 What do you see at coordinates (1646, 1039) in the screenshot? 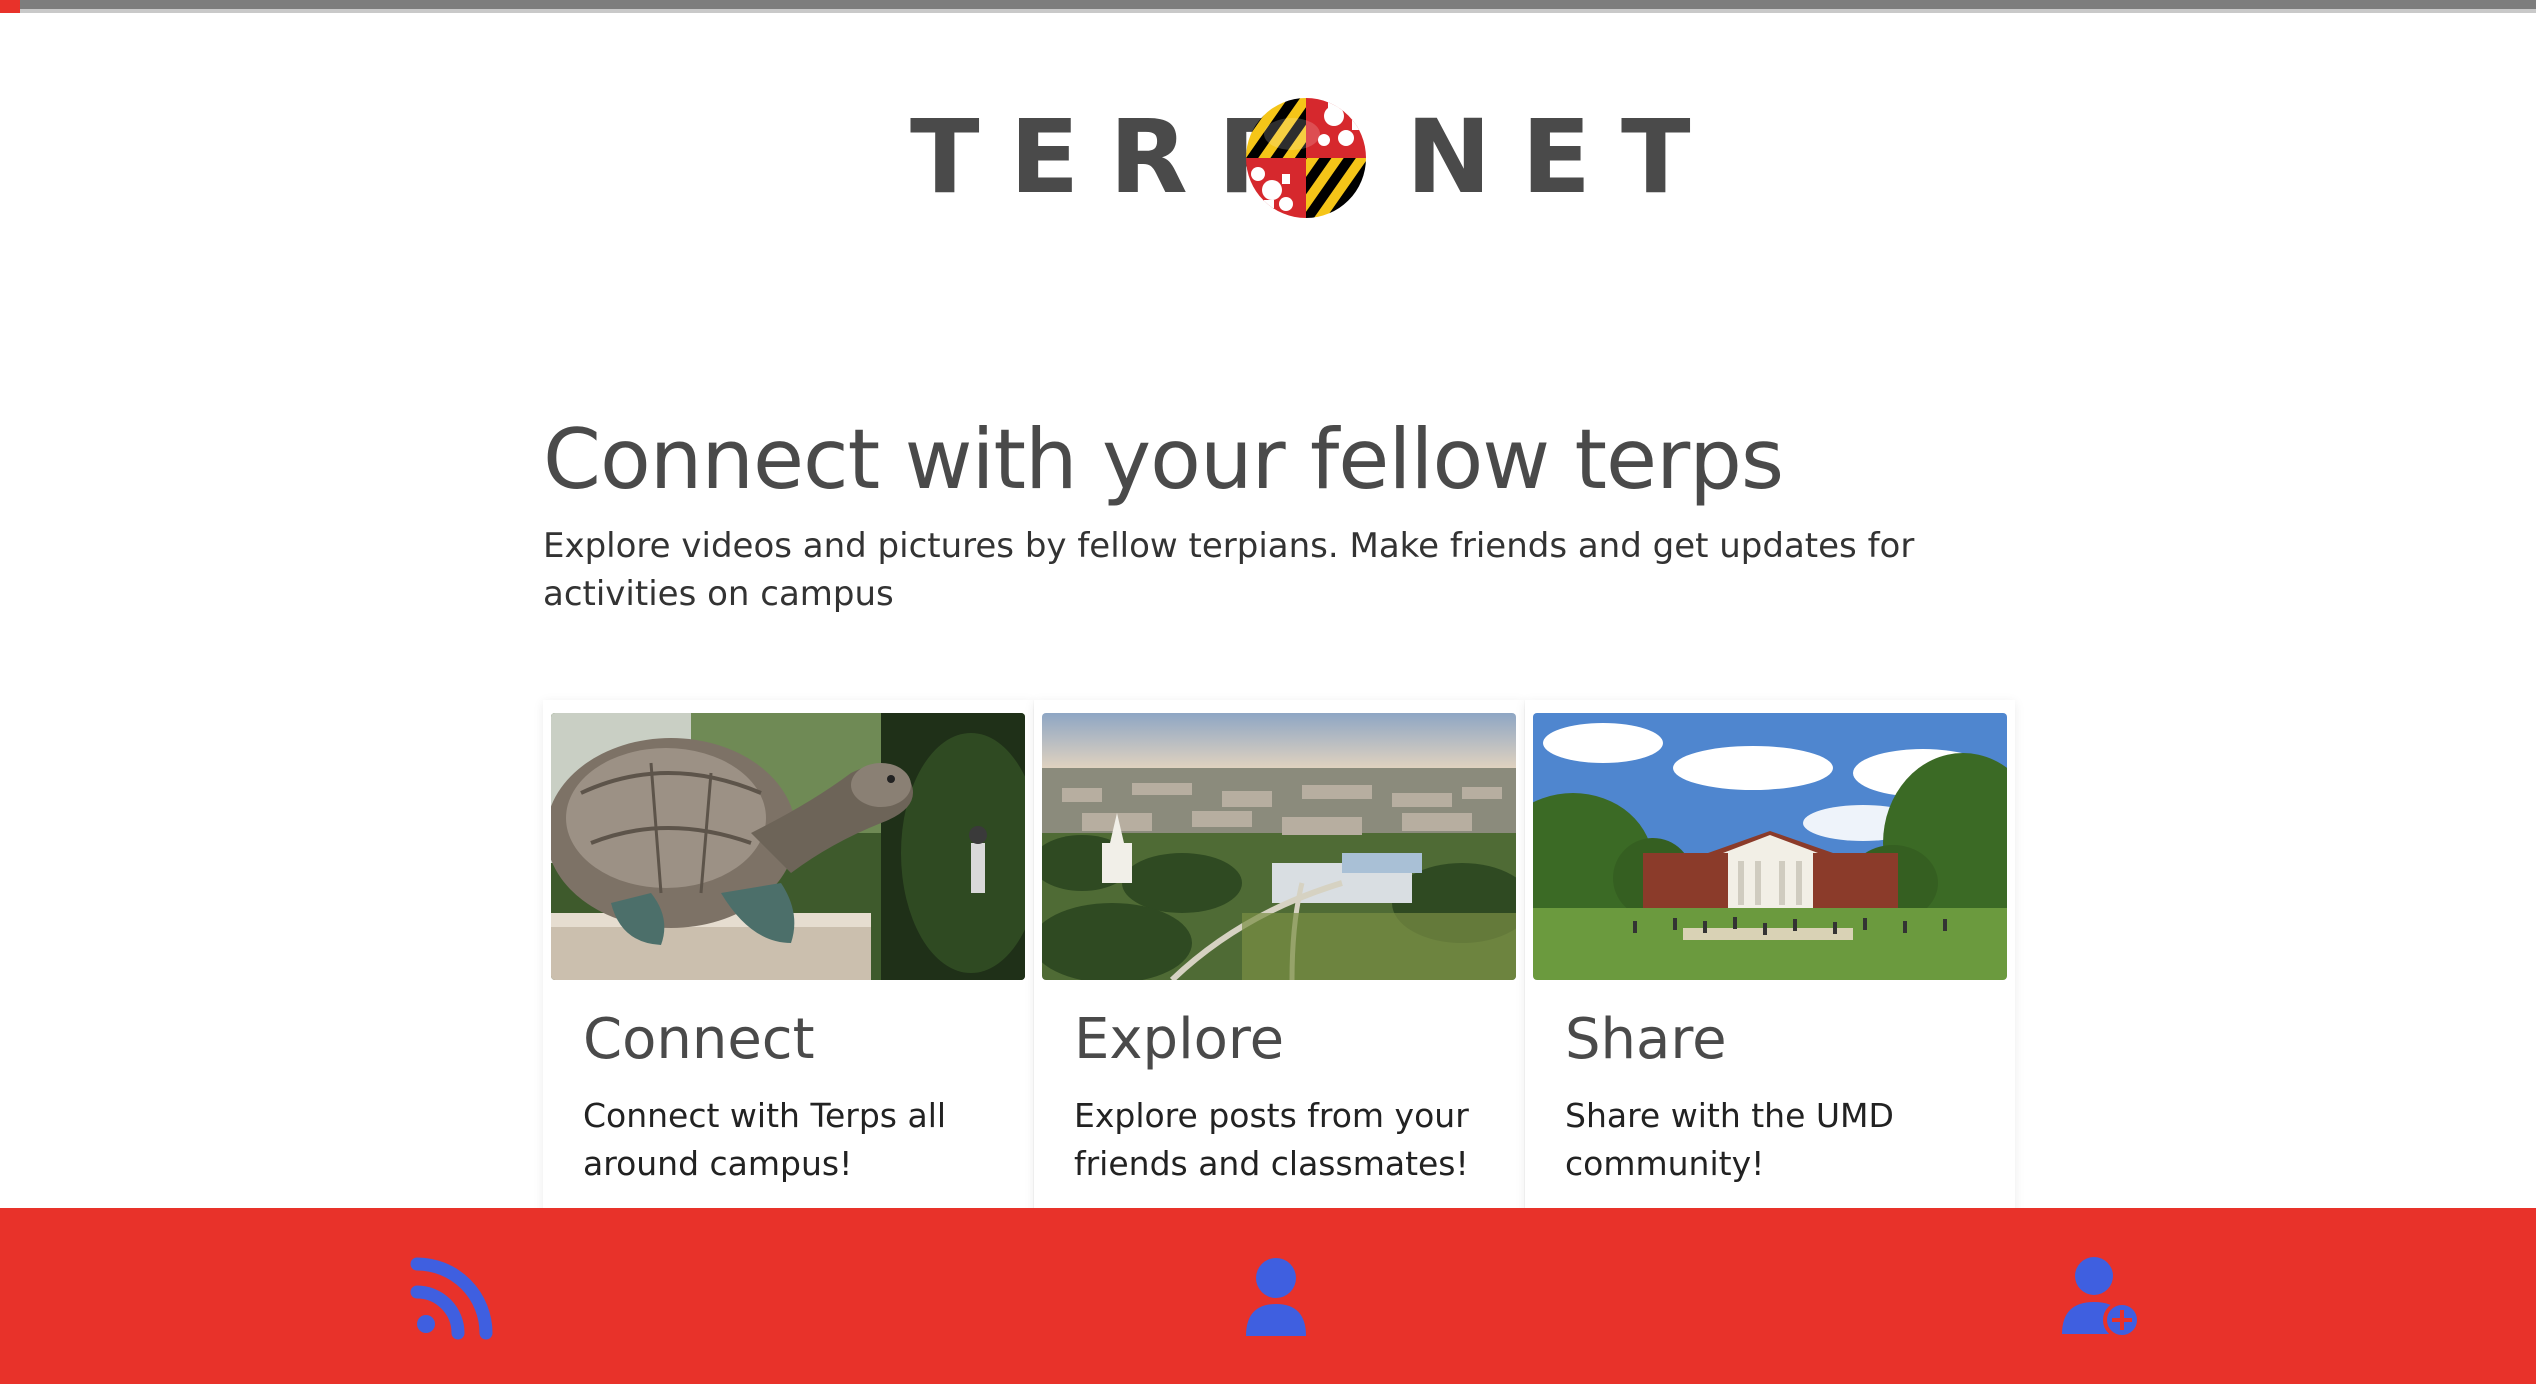
I see `card-title: Share` at bounding box center [1646, 1039].